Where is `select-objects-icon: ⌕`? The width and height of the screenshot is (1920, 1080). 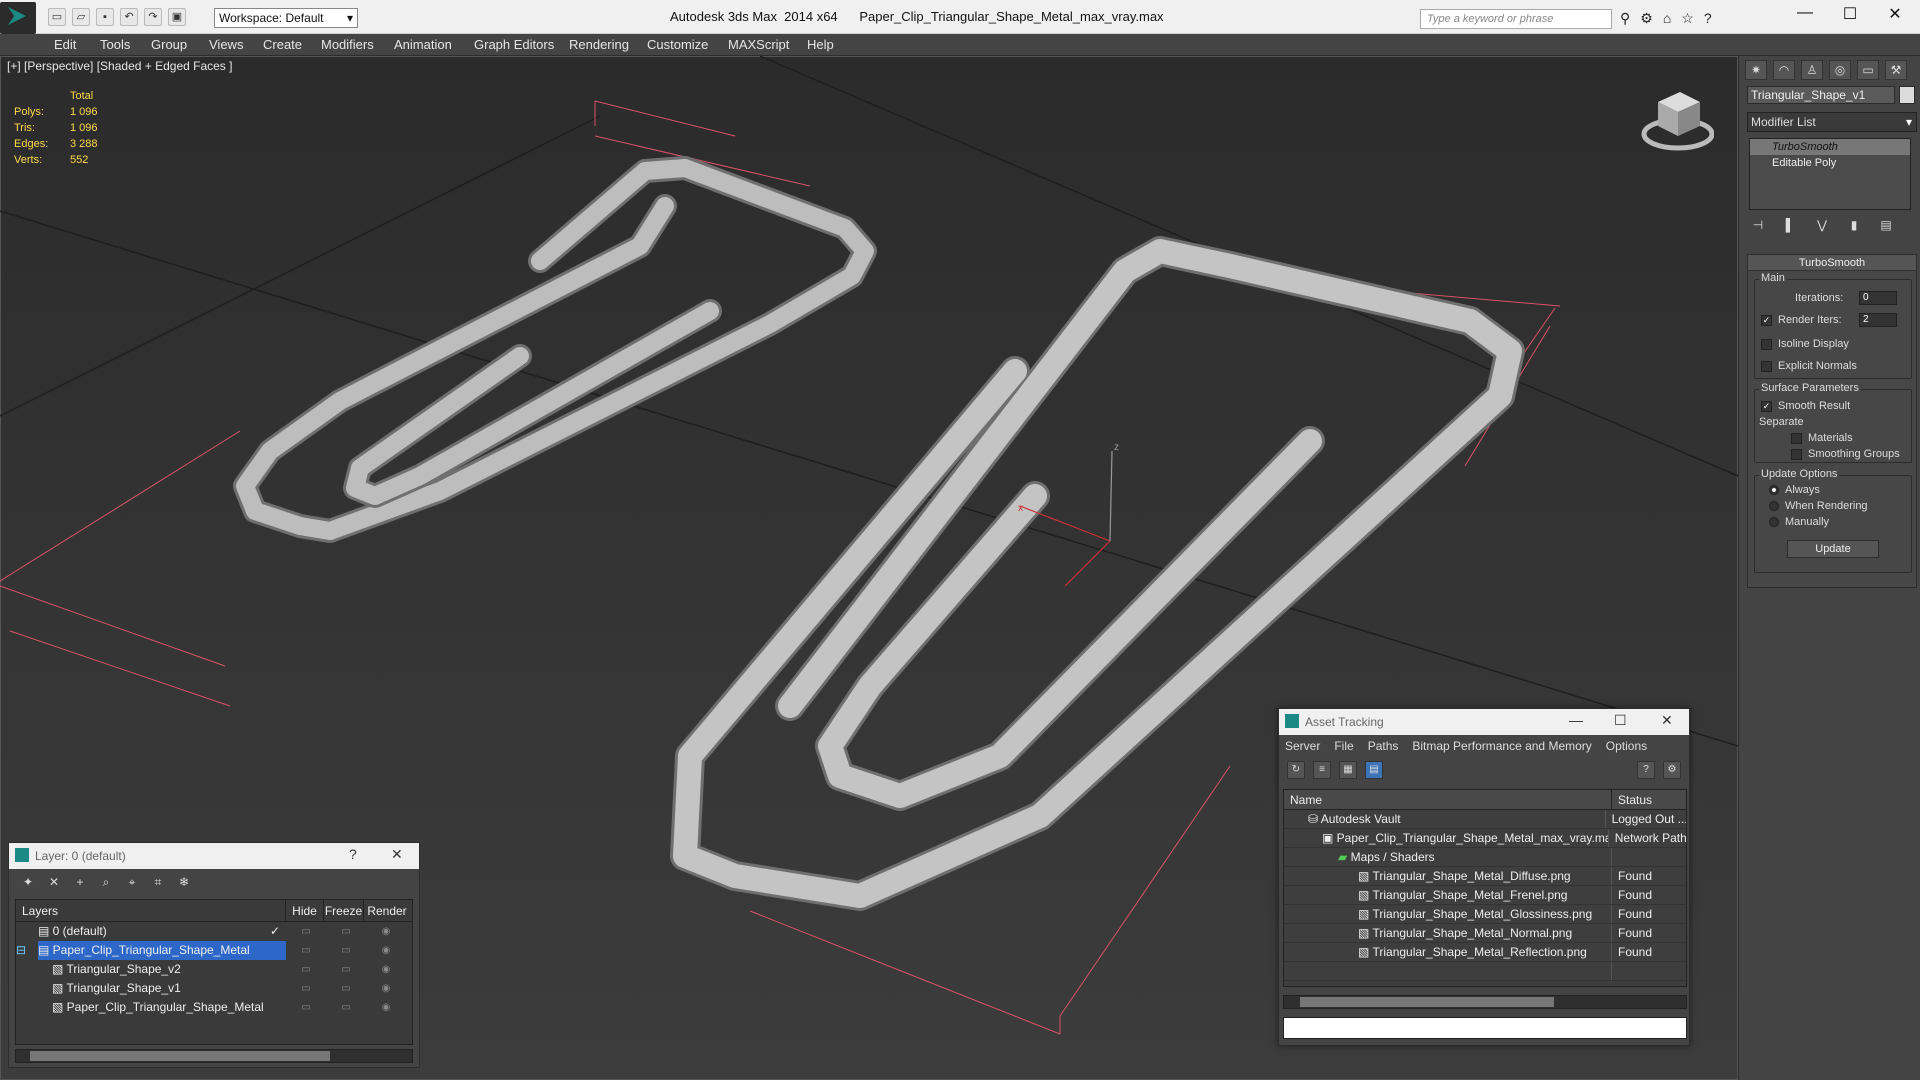 select-objects-icon: ⌕ is located at coordinates (106, 882).